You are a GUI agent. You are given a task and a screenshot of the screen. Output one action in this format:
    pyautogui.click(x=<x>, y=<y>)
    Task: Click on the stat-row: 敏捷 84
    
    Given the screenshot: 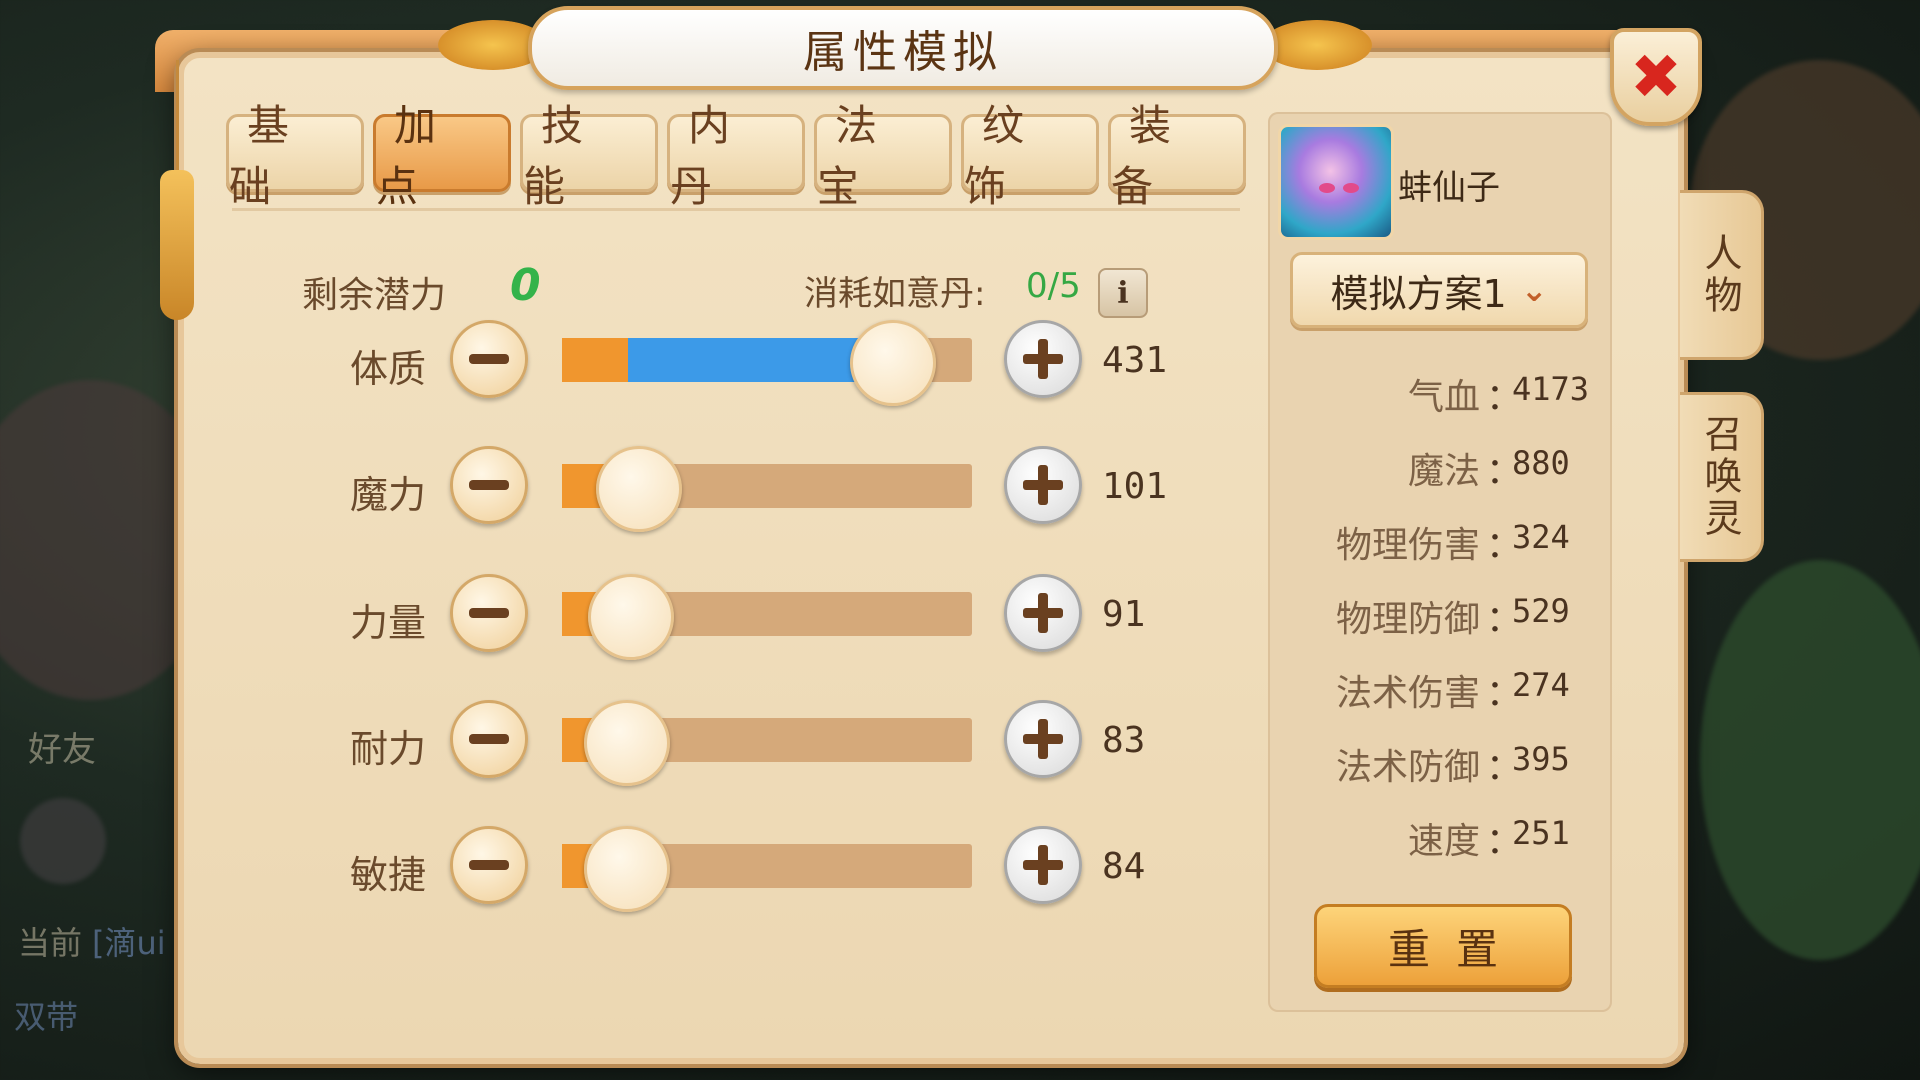 What is the action you would take?
    pyautogui.click(x=600, y=869)
    